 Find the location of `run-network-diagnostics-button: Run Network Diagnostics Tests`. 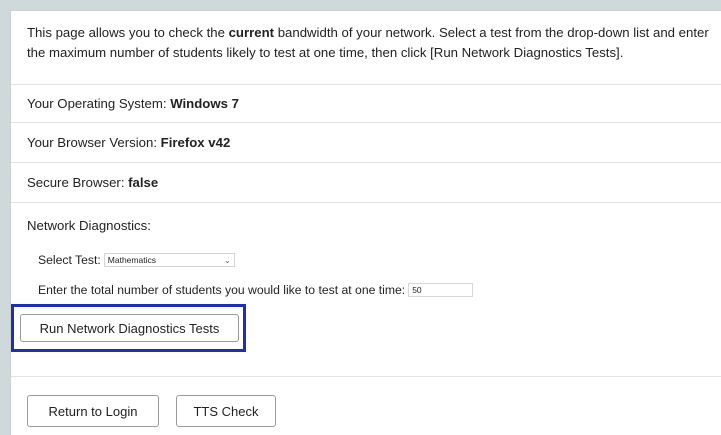

run-network-diagnostics-button: Run Network Diagnostics Tests is located at coordinates (129, 328).